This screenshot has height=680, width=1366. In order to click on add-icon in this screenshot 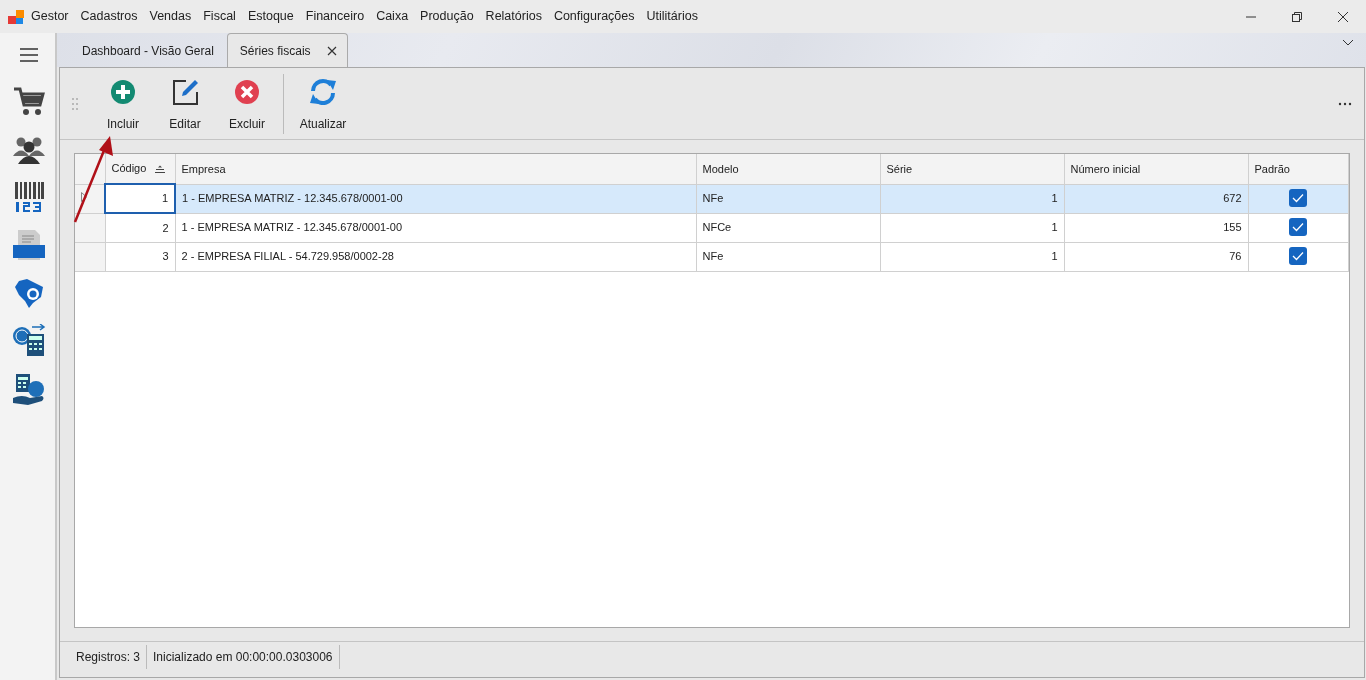, I will do `click(123, 91)`.